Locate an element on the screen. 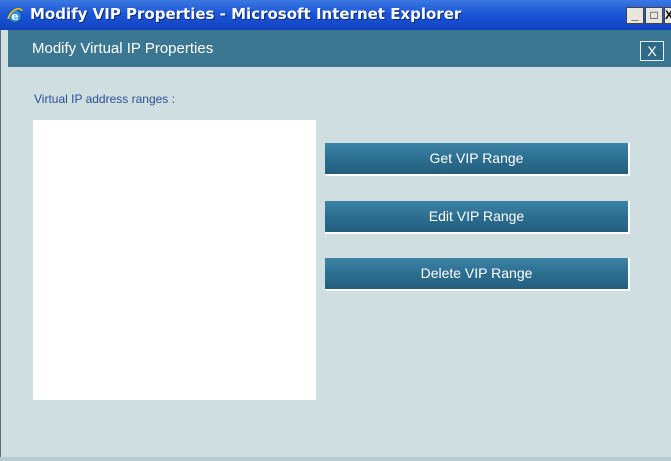 This screenshot has height=461, width=671. vip-ranges-label: Virtual IP address ranges : is located at coordinates (104, 99).